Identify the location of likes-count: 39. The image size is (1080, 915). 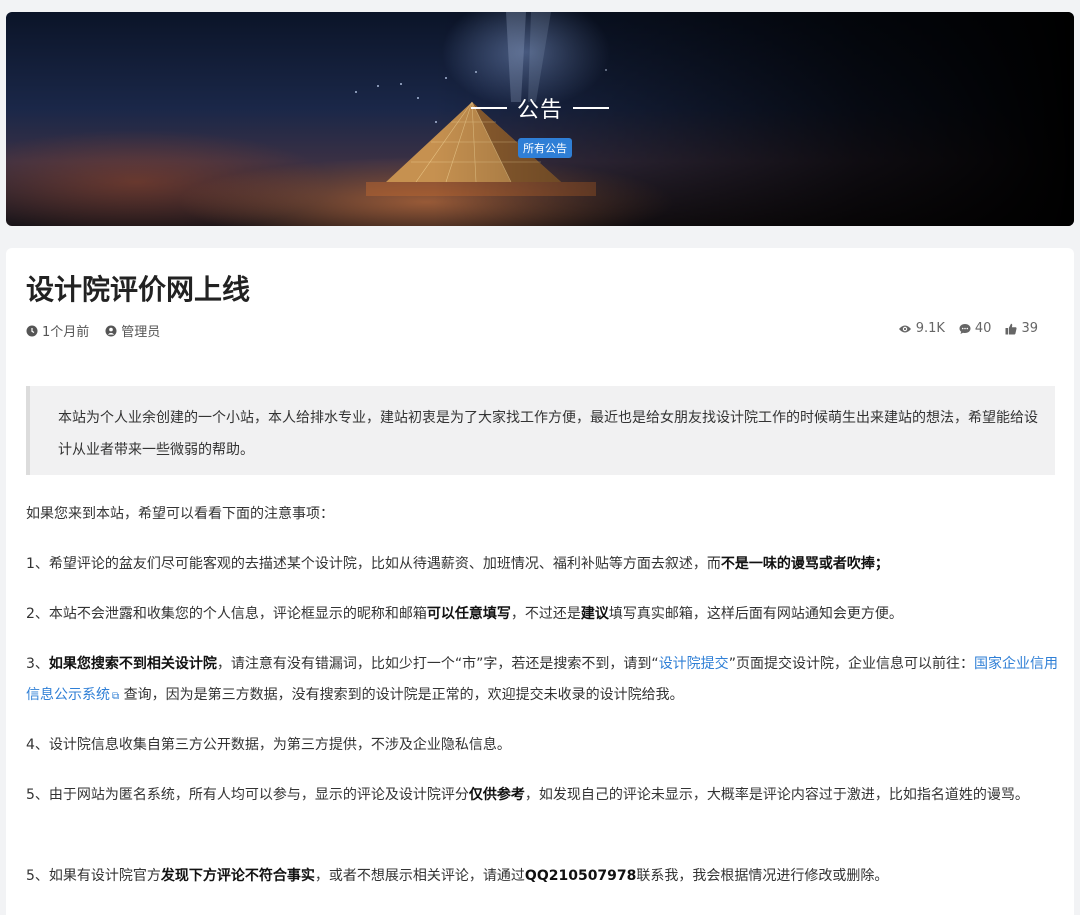
(1021, 328).